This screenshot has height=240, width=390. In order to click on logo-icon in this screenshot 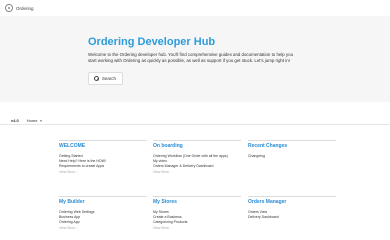, I will do `click(9, 8)`.